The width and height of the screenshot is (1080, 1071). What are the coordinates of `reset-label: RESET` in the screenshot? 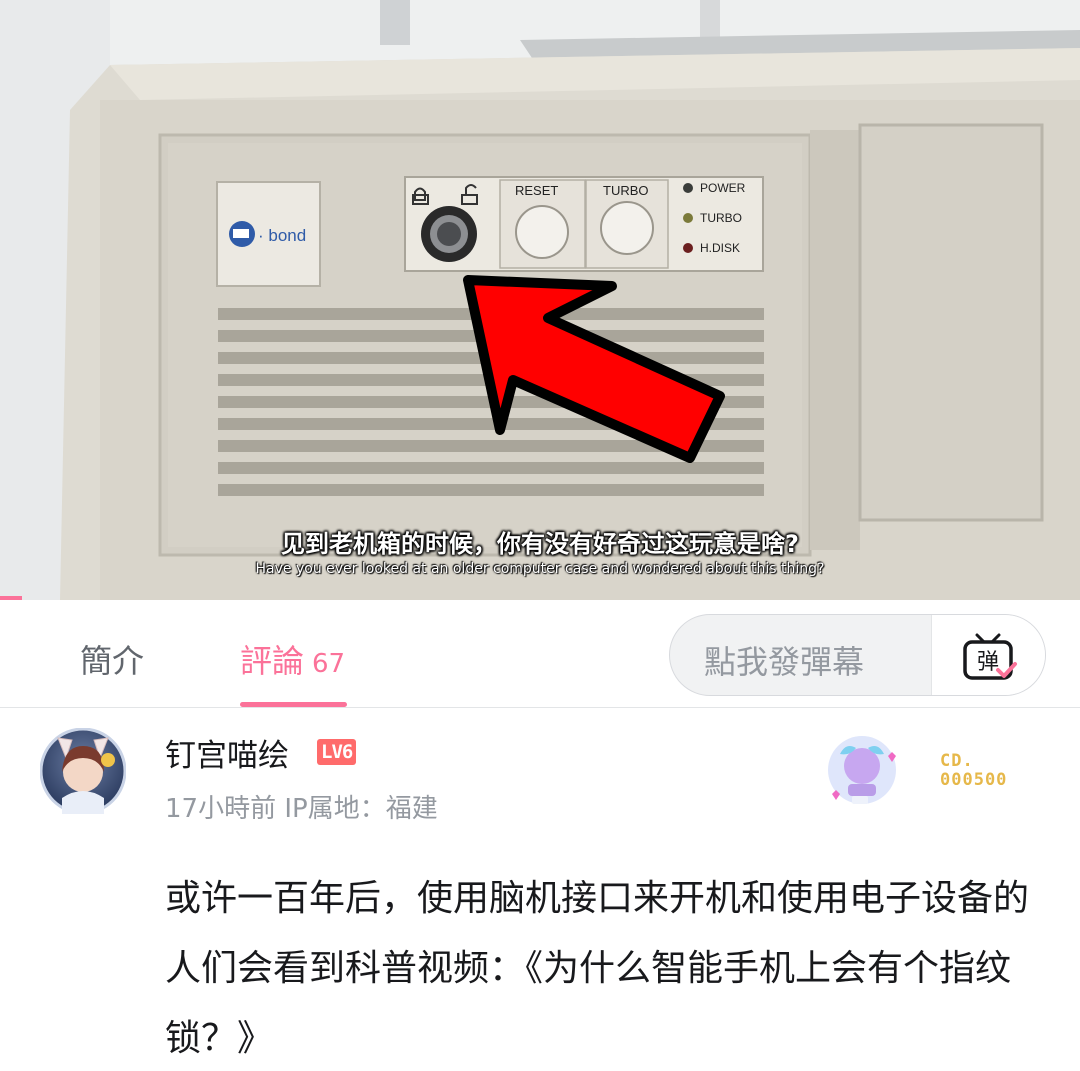 It's located at (536, 190).